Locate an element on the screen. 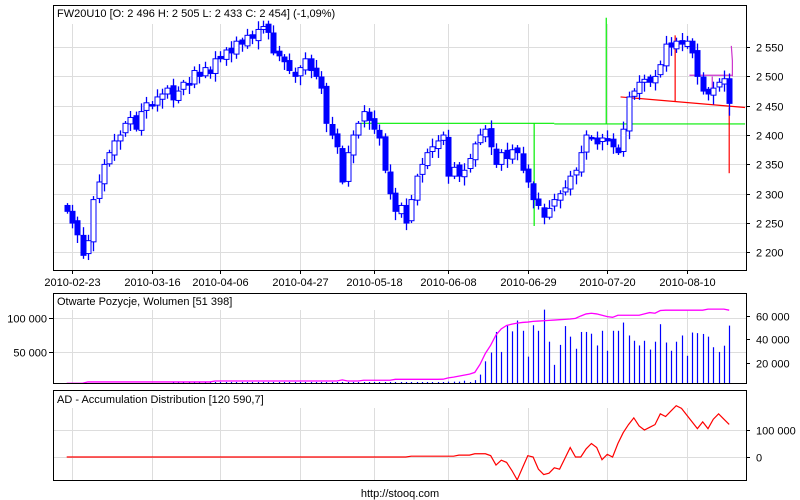 Image resolution: width=800 pixels, height=500 pixels. y-tick-label: 2 450 is located at coordinates (770, 108).